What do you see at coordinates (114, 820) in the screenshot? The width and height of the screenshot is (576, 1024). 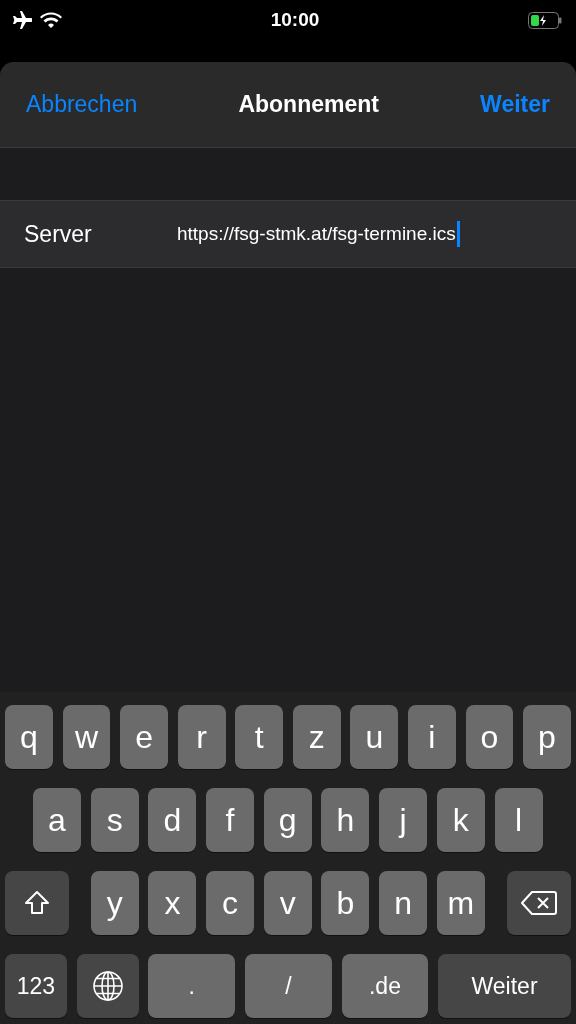 I see `letter-key: s` at bounding box center [114, 820].